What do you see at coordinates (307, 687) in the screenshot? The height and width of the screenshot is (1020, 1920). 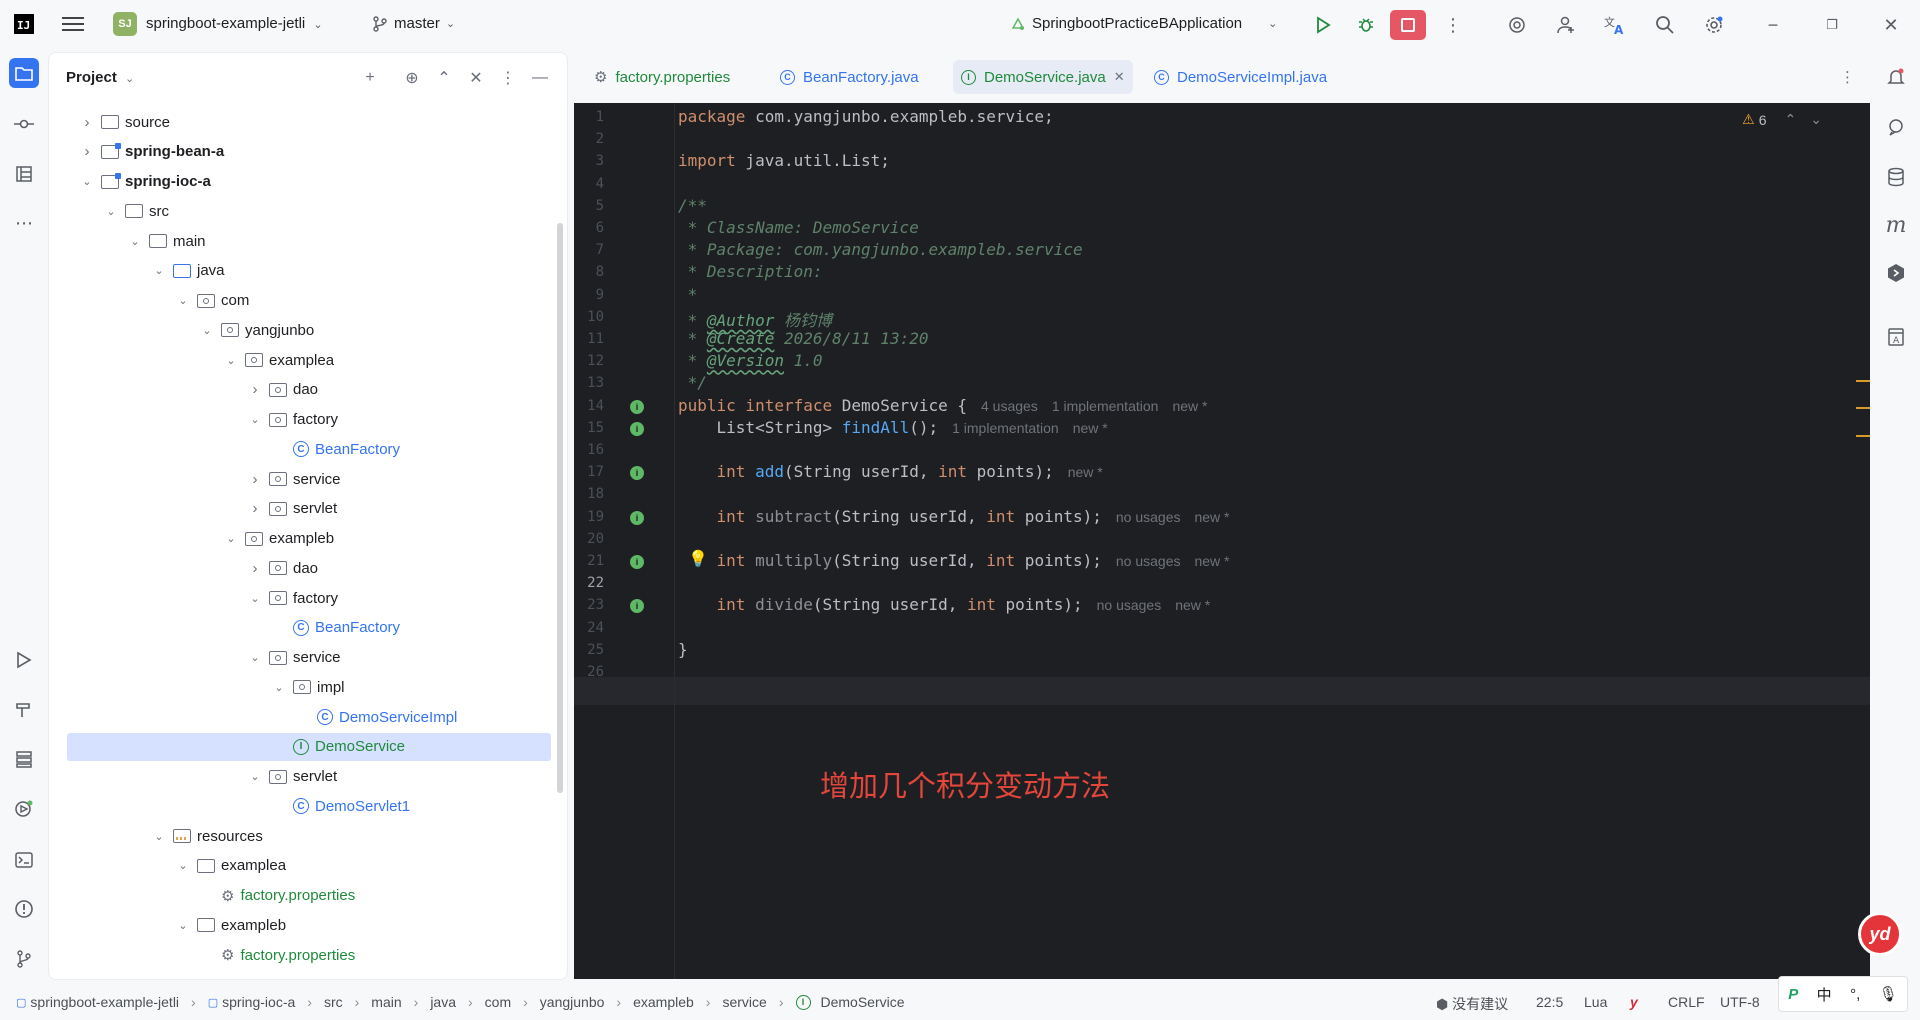 I see `tree-item: ⌄ impl` at bounding box center [307, 687].